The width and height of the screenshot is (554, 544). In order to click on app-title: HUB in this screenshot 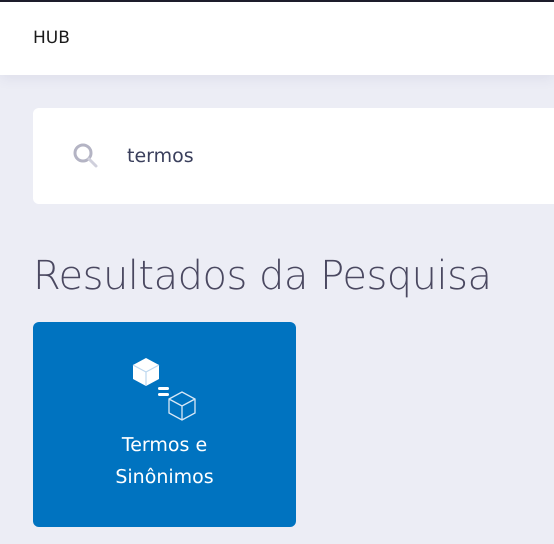, I will do `click(51, 38)`.